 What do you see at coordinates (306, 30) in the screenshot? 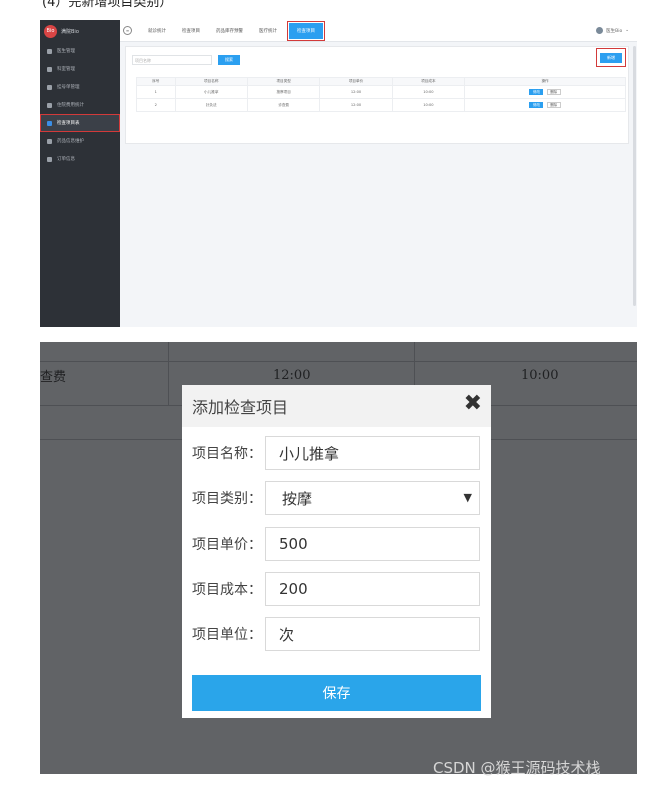
I see `tab-check-items-active: 检查项目` at bounding box center [306, 30].